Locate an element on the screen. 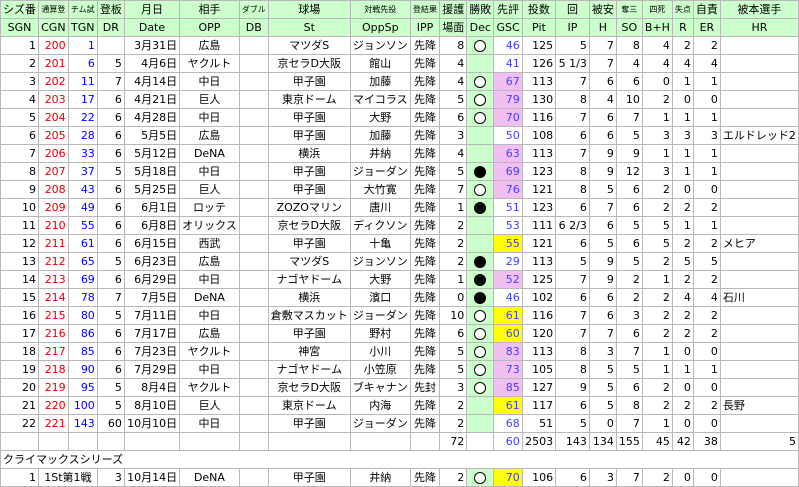 The width and height of the screenshot is (799, 487). table-row: 1 1St第1戦 3 10月14日 DeNA 甲子園 井納 先降 2 70 106 6 3 7 2 0 0 is located at coordinates (399, 477).